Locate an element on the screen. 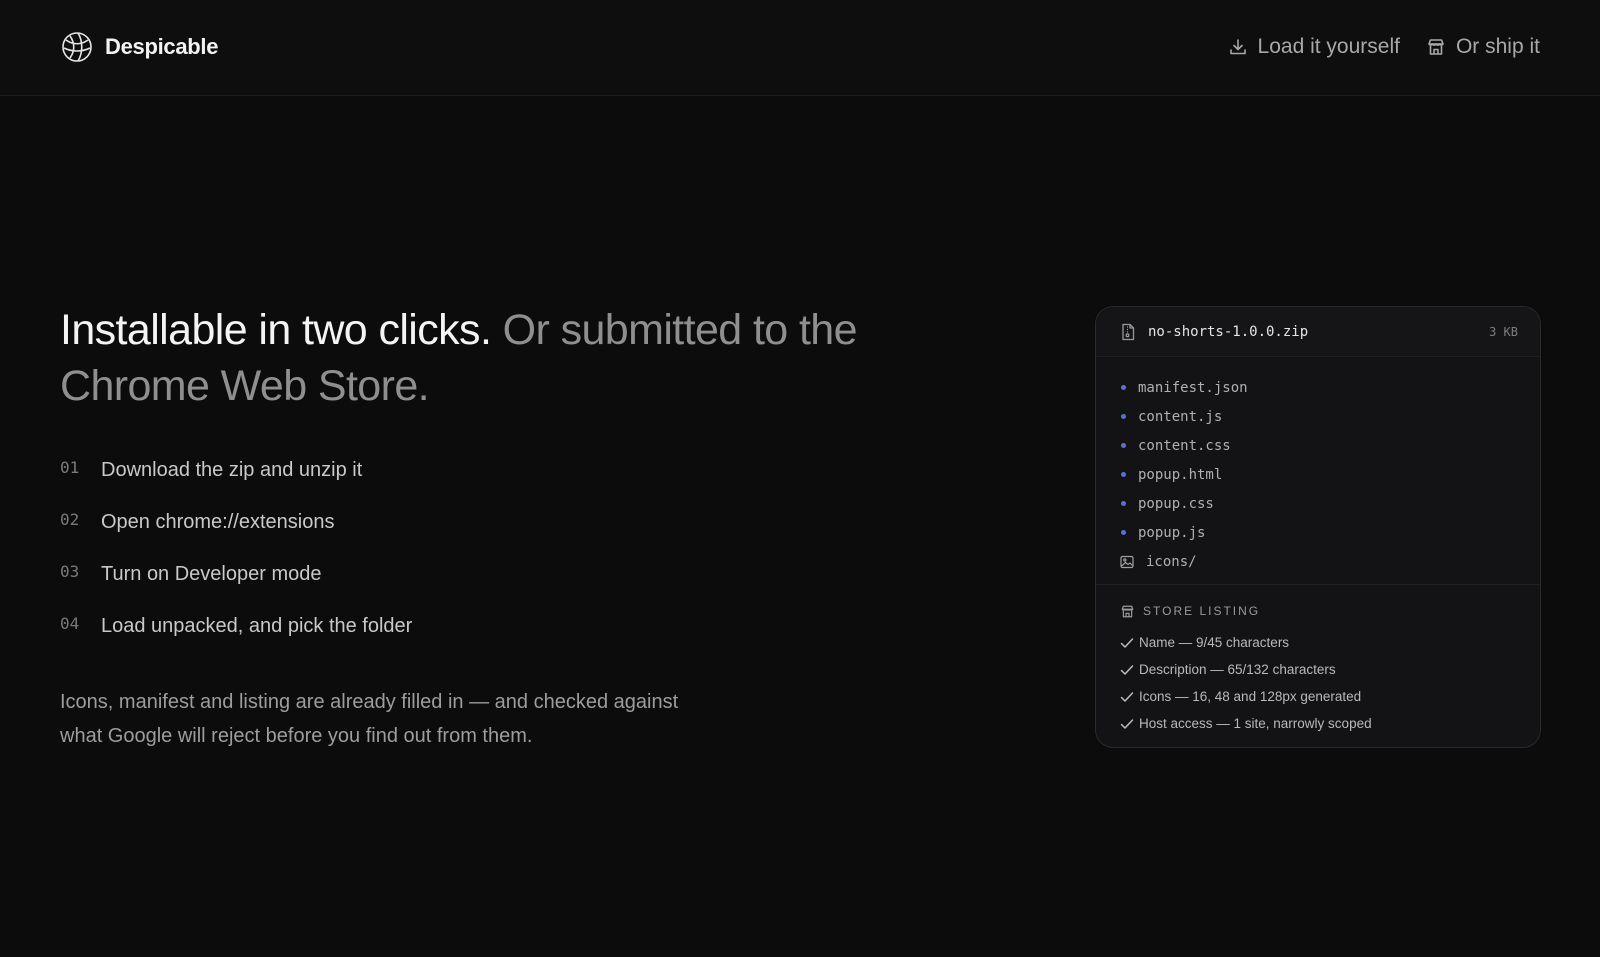  file-name: content.css is located at coordinates (1184, 445).